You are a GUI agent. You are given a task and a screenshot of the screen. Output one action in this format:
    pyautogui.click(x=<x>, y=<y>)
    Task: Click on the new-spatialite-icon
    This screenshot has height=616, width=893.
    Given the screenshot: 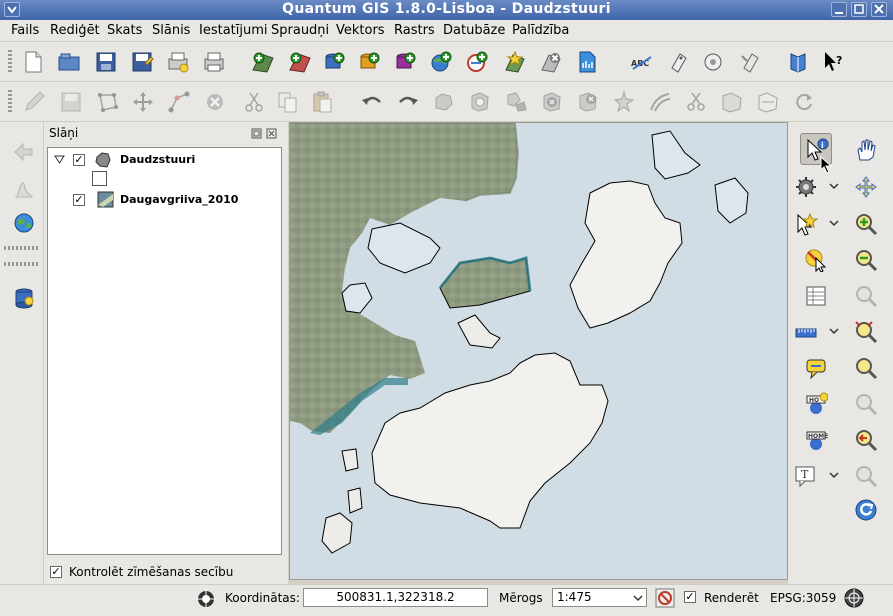 What is the action you would take?
    pyautogui.click(x=587, y=62)
    